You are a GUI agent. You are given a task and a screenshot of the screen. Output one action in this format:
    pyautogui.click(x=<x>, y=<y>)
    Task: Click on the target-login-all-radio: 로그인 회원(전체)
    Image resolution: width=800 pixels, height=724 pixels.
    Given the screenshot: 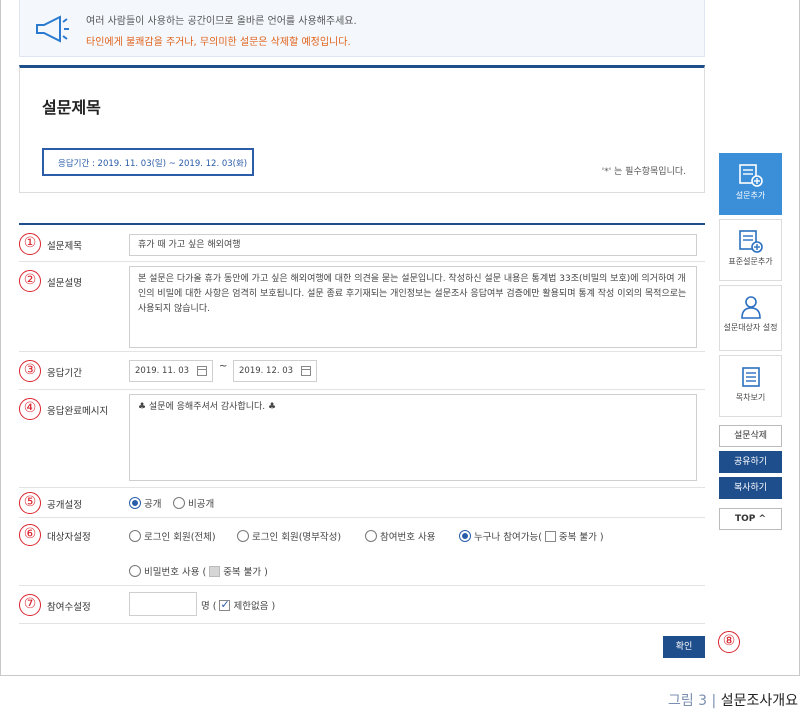 What is the action you would take?
    pyautogui.click(x=172, y=536)
    